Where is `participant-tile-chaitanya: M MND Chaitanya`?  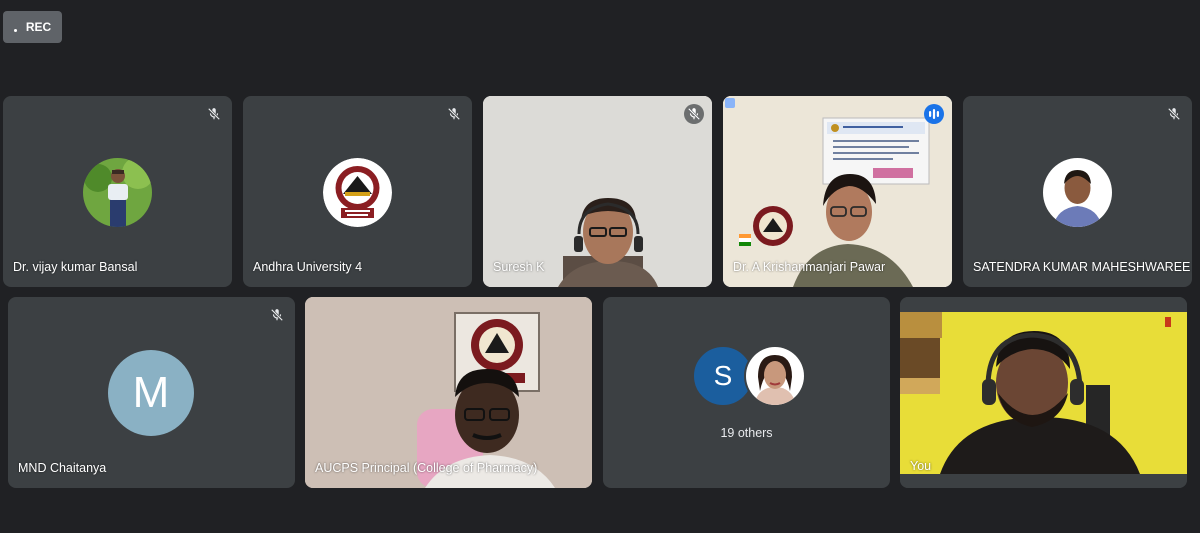
participant-tile-chaitanya: M MND Chaitanya is located at coordinates (151, 392).